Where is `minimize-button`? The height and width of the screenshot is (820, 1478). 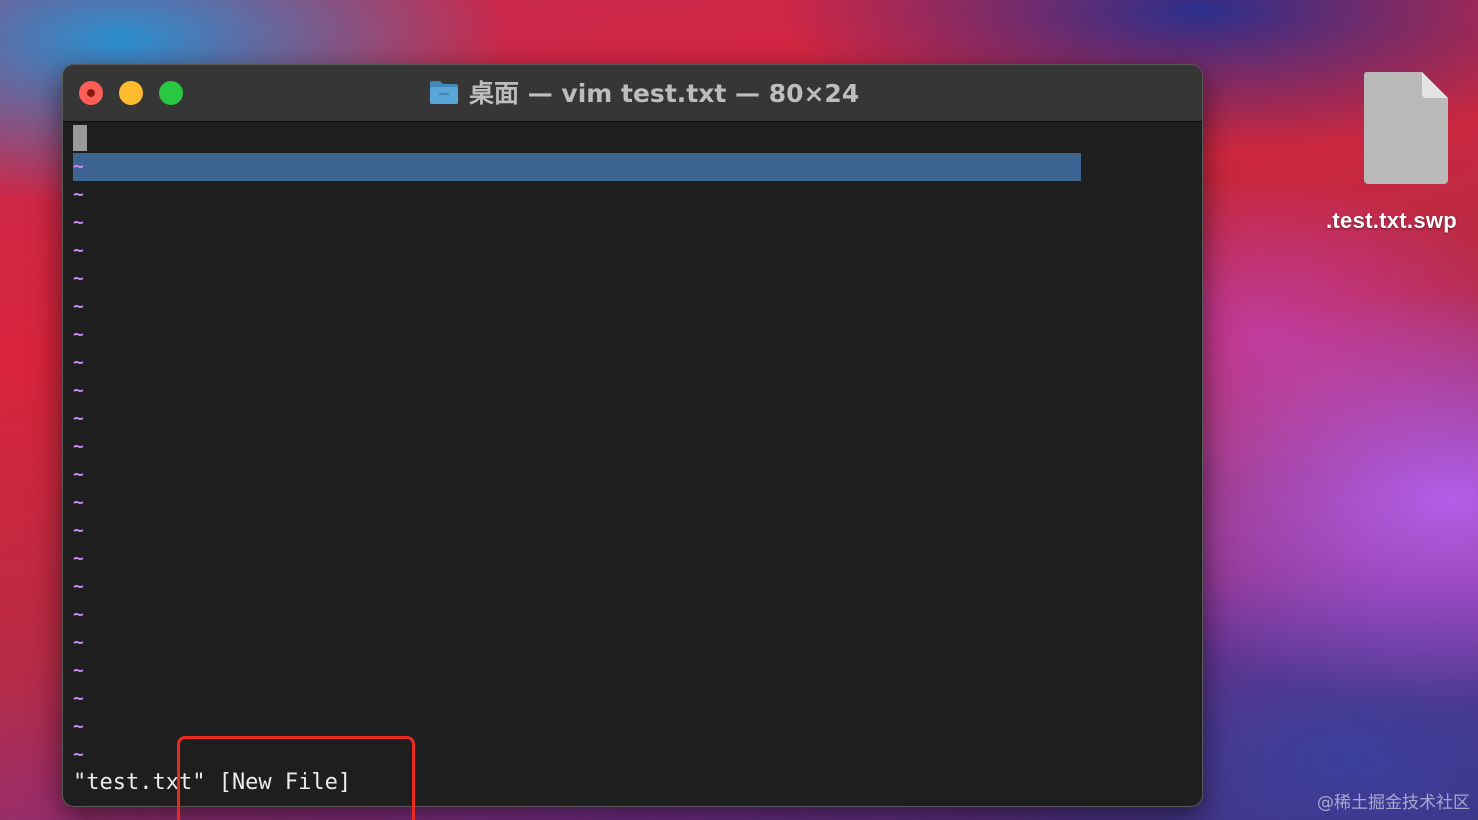 minimize-button is located at coordinates (131, 93).